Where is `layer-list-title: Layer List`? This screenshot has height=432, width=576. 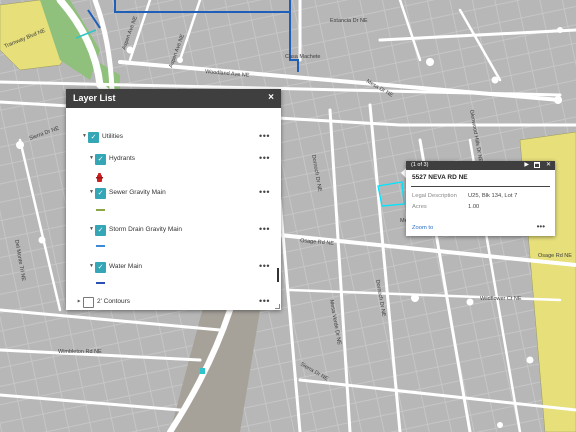 layer-list-title: Layer List is located at coordinates (94, 98).